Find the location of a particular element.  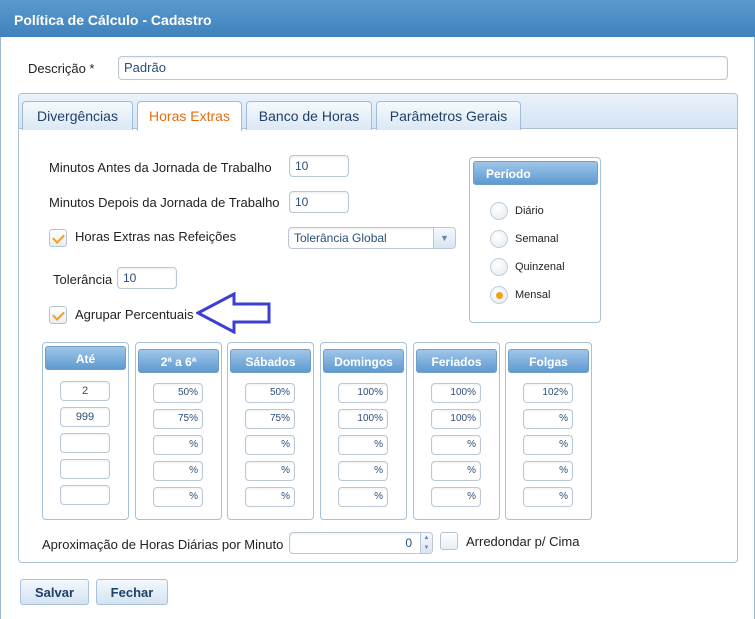

horas-extras-refeicoes-checkbox is located at coordinates (58, 238).